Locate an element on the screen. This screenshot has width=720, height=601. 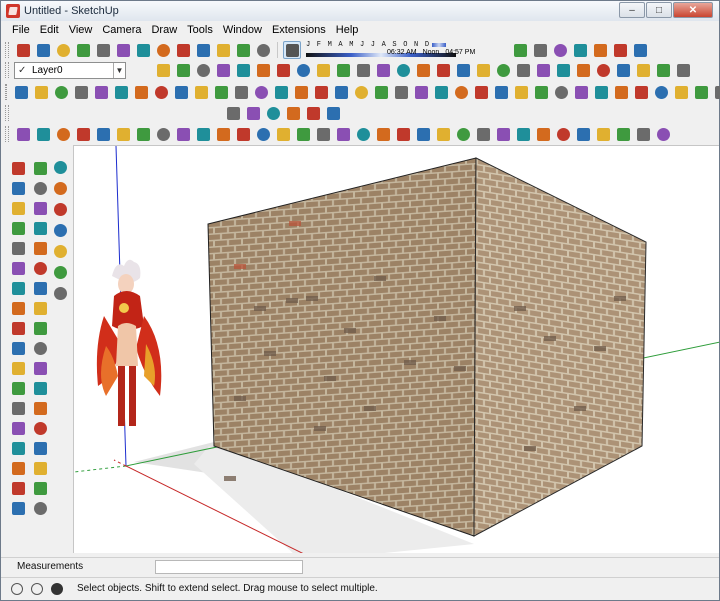
standard-tool-2-button is located at coordinates (43, 50).